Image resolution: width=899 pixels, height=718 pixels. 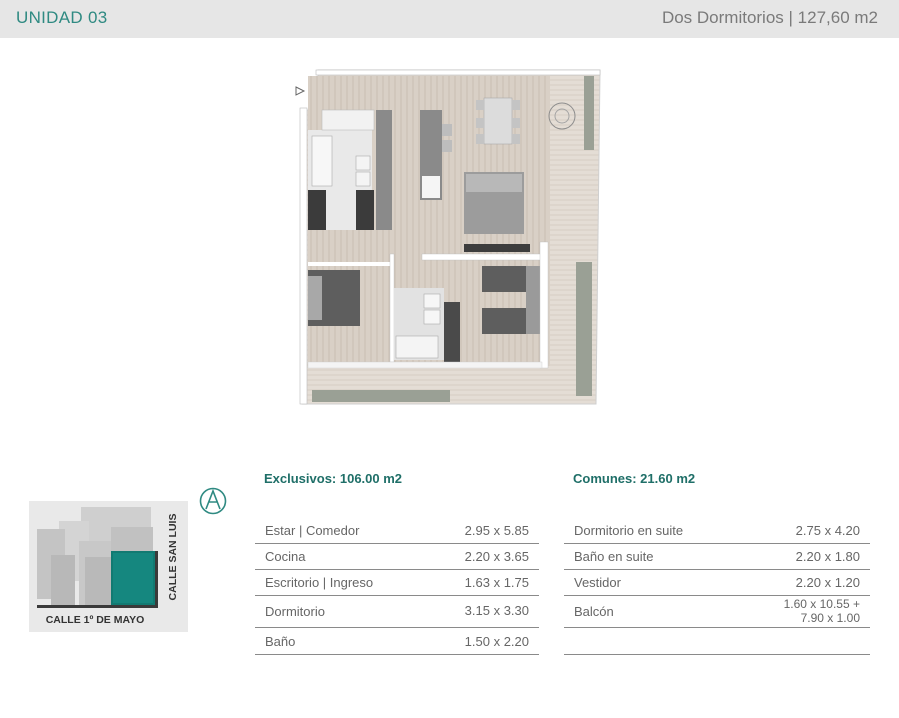 What do you see at coordinates (449, 19) in the screenshot?
I see `header-bar: UNIDAD 03 Dos Dormitorios | 127,60 m2` at bounding box center [449, 19].